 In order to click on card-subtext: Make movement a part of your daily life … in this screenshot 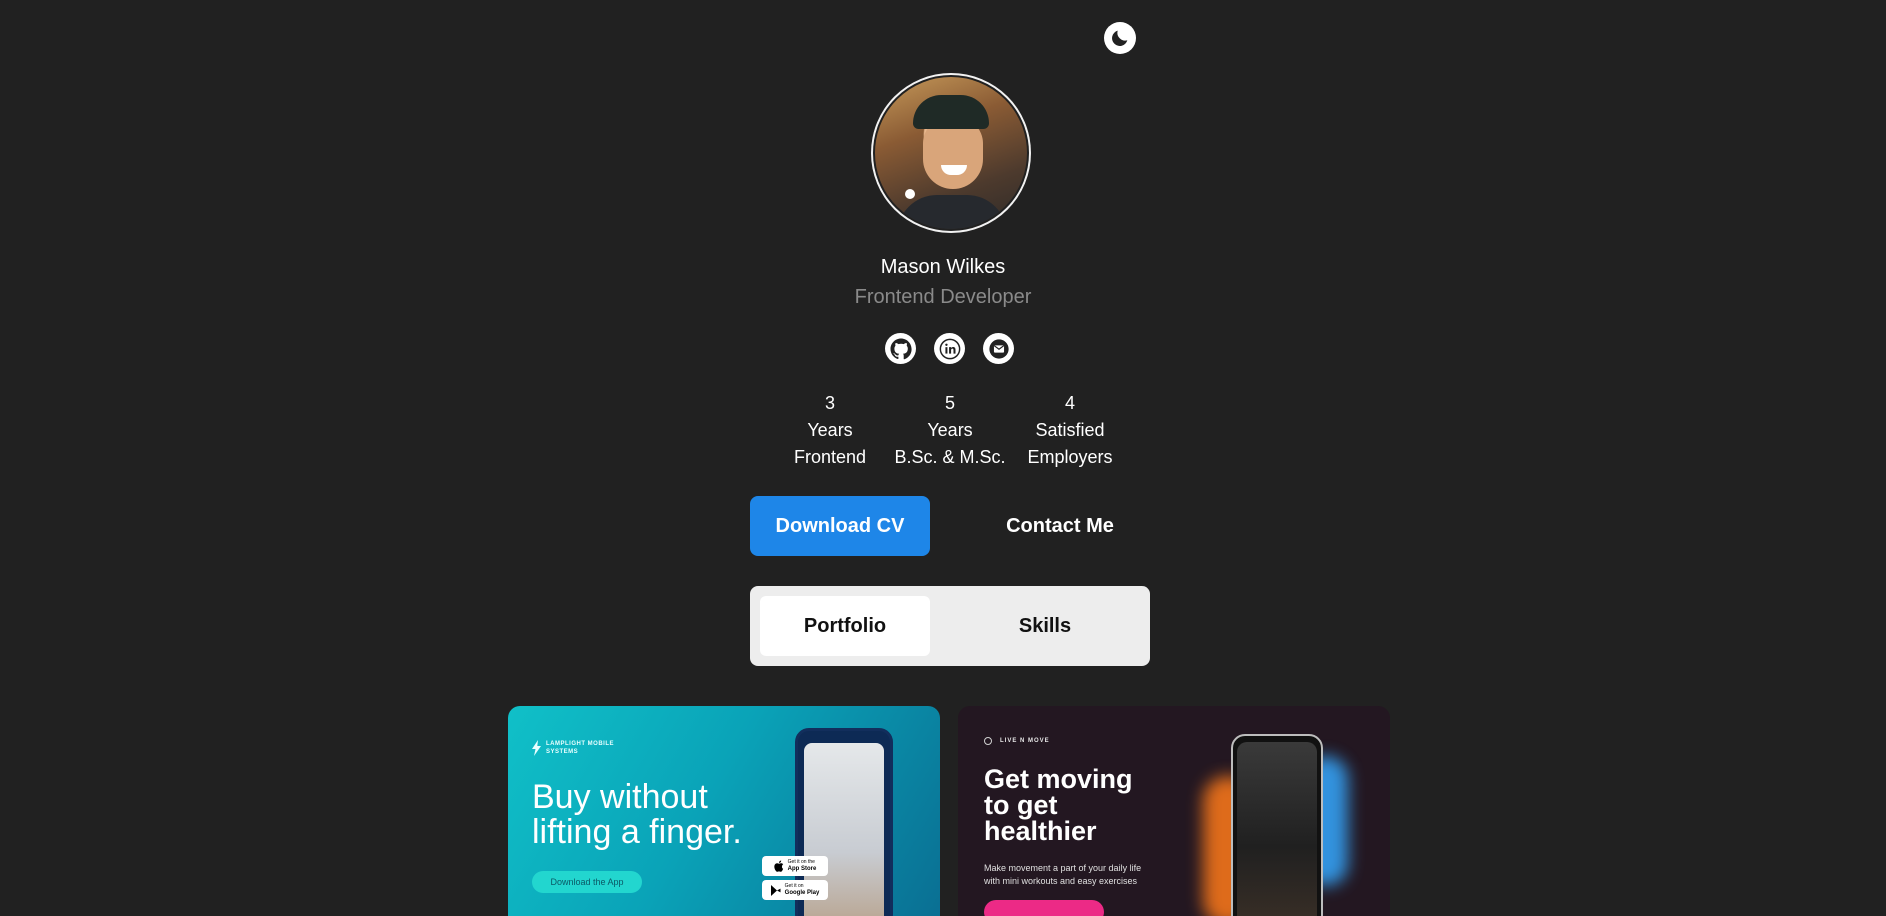, I will do `click(1063, 874)`.